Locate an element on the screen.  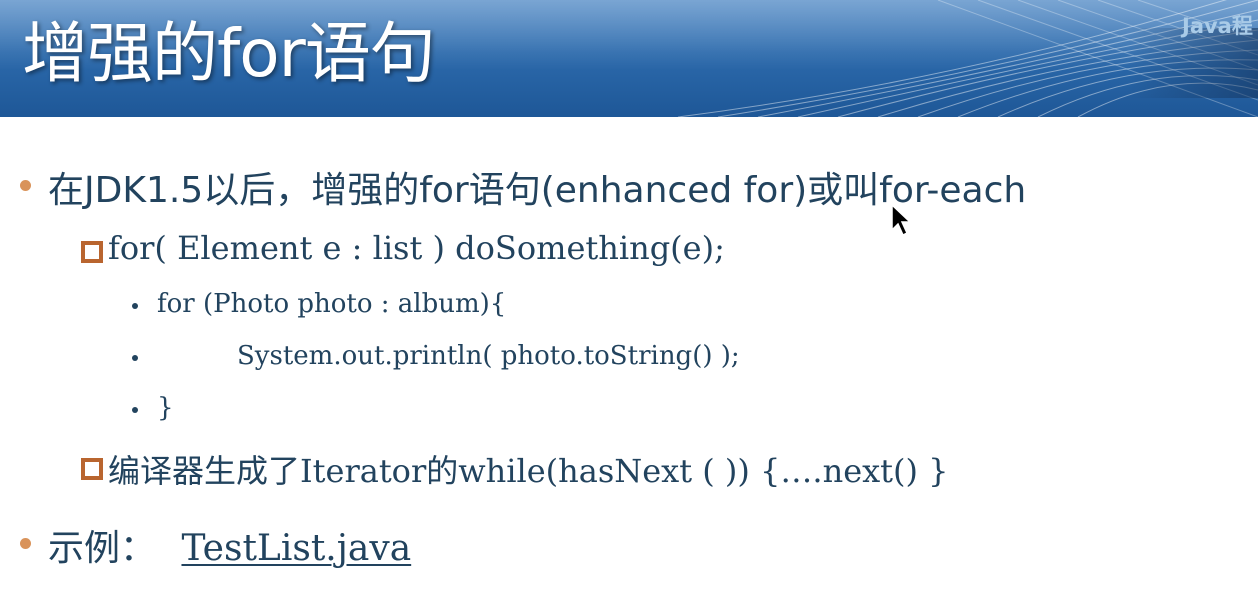
testlist-link: TestList.java is located at coordinates (296, 548).